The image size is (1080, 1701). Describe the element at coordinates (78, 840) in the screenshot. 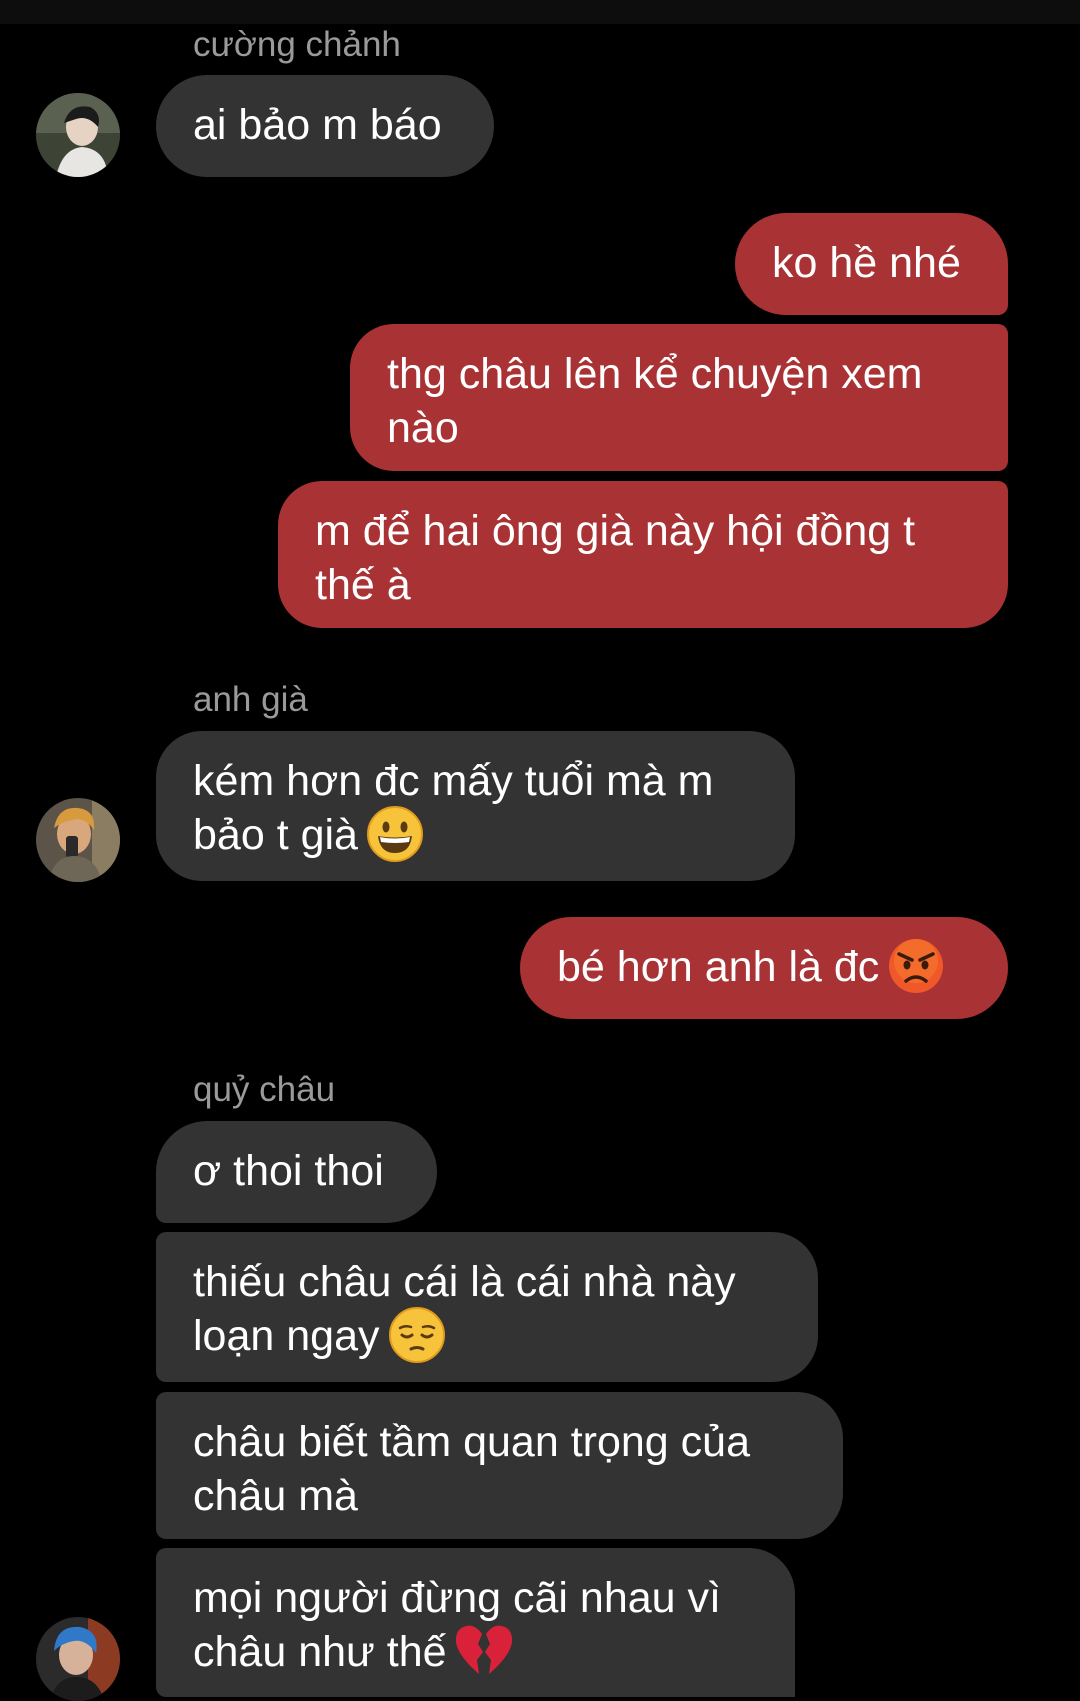

I see `avatar-anh-gia` at that location.